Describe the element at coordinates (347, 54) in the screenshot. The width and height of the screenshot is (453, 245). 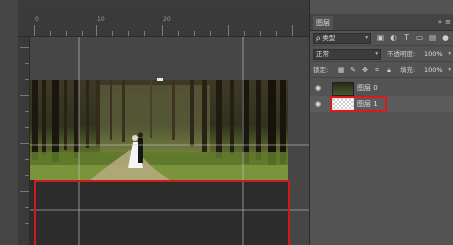
I see `blend-mode-select: 正常 ▾` at that location.